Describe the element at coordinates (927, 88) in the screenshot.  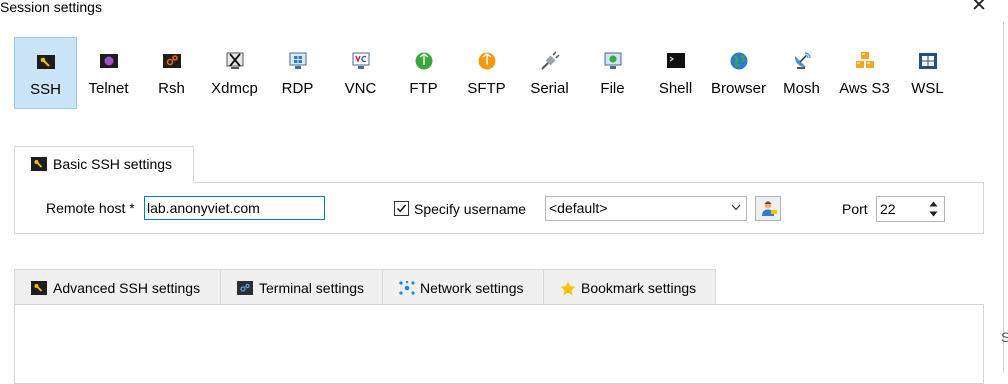
I see `session-type-label: WSL` at that location.